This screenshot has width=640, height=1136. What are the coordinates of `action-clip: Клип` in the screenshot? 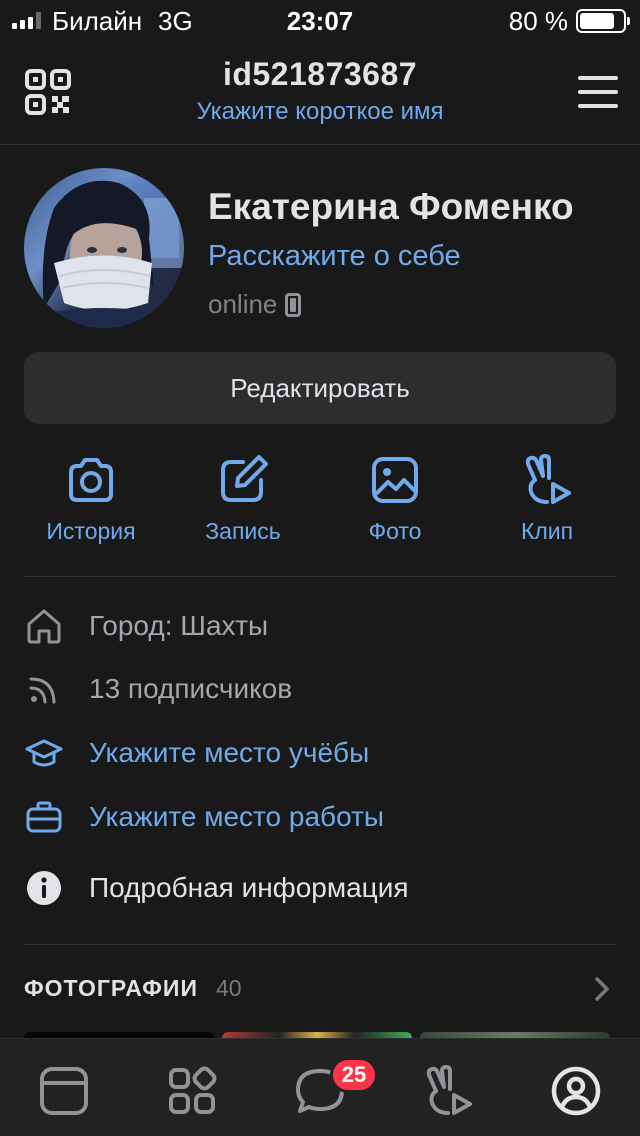 It's located at (547, 499).